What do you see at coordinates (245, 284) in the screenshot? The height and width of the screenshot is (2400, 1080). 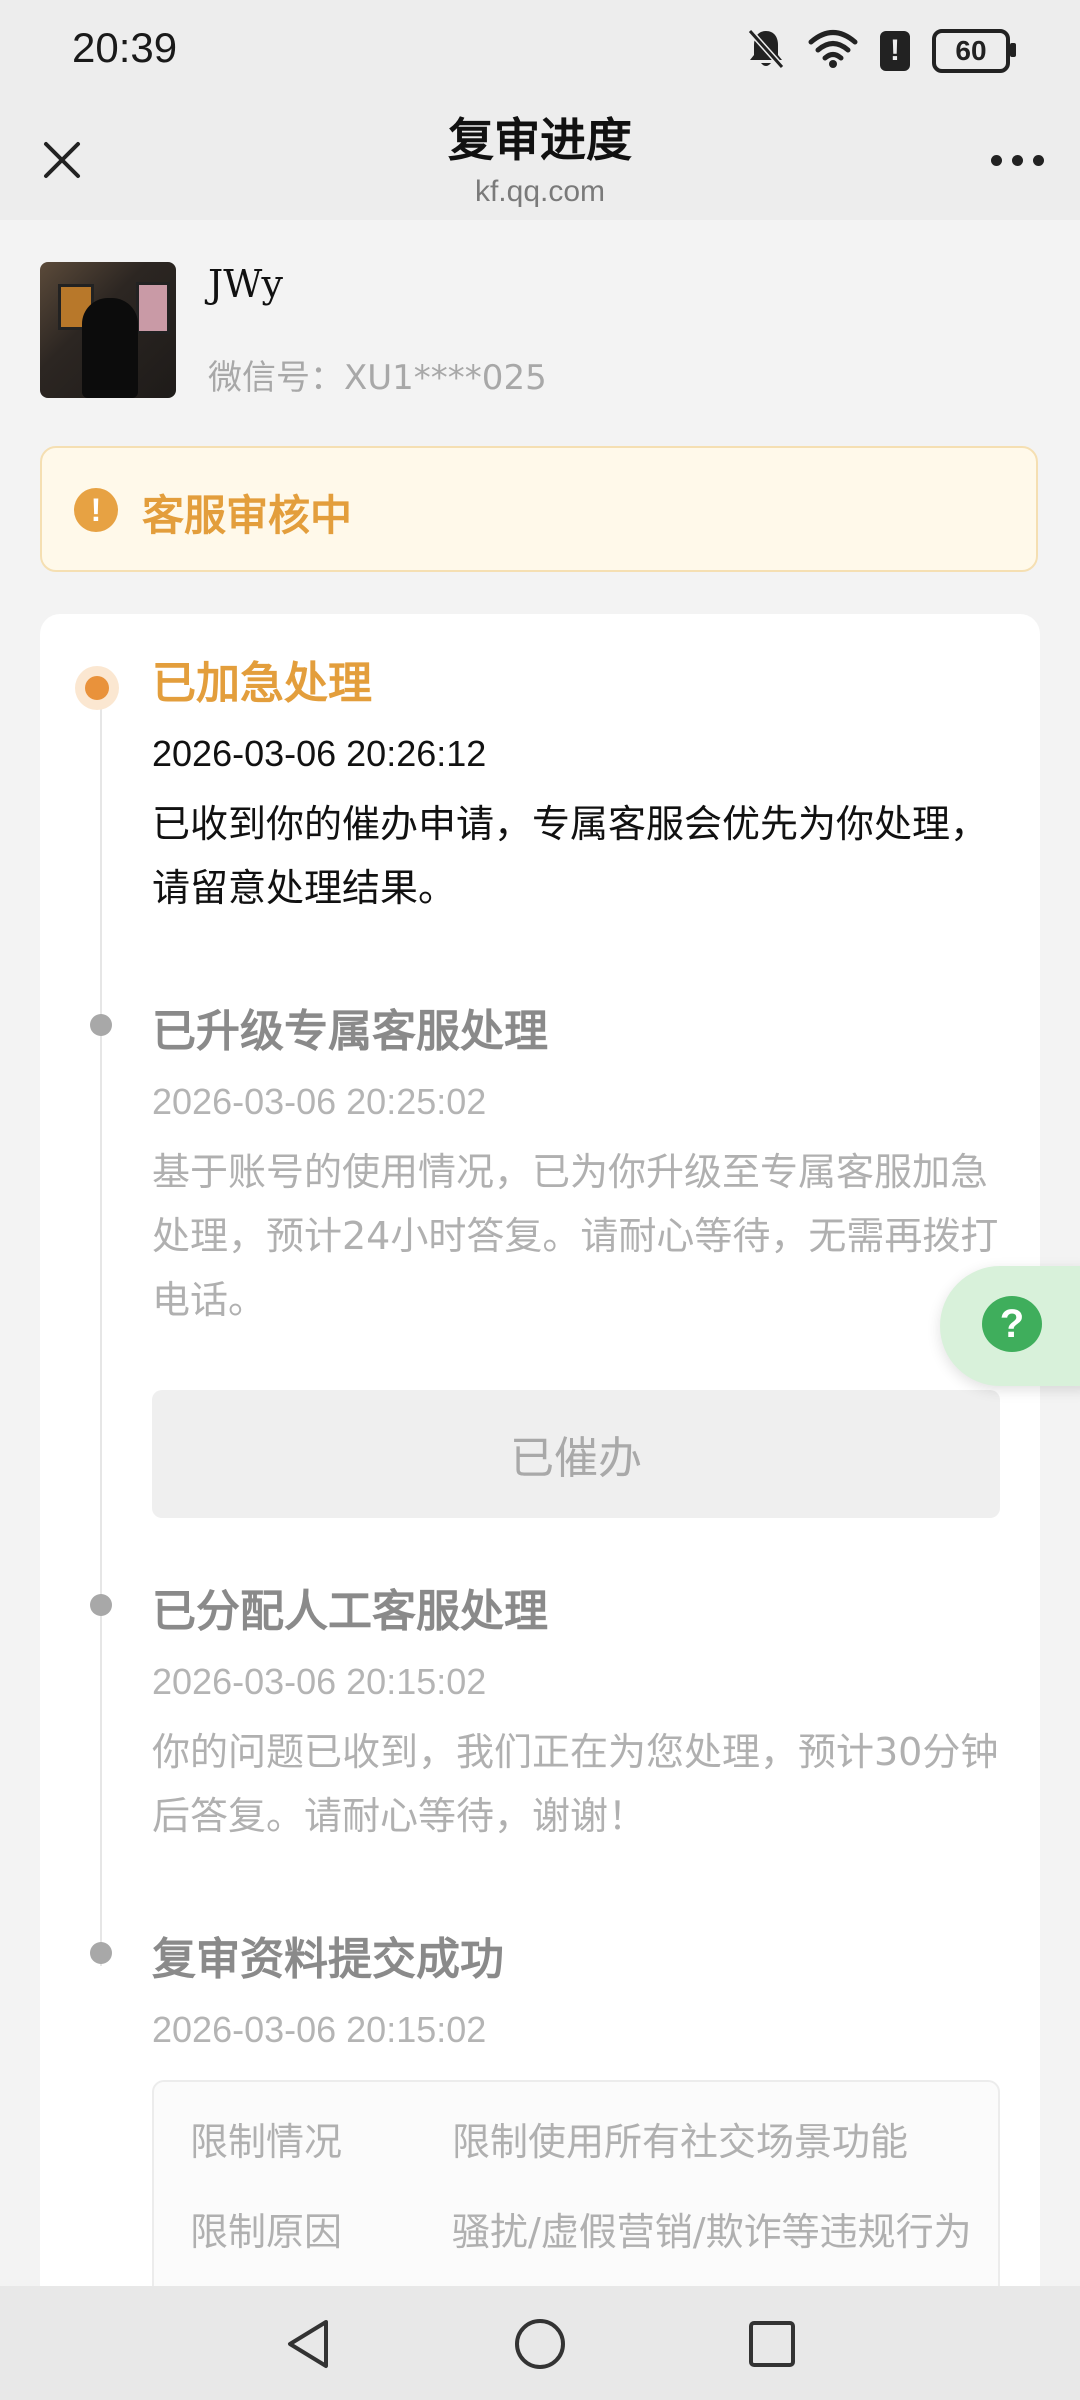 I see `profile-name: JWy` at bounding box center [245, 284].